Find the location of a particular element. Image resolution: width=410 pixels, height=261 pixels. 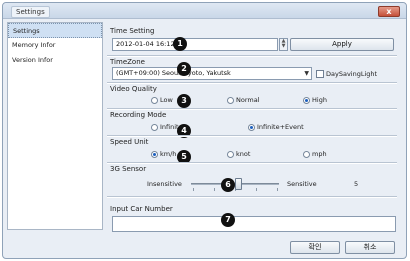

title-bar: Settings x is located at coordinates (204, 11).